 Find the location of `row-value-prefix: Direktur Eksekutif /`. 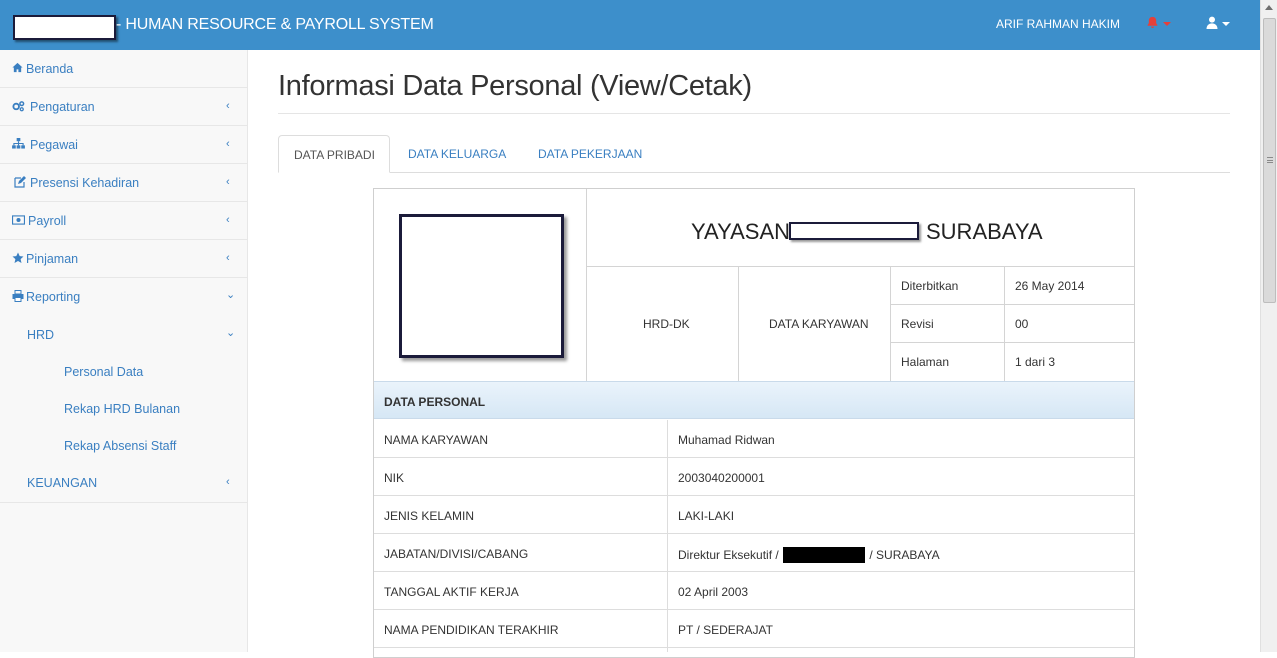

row-value-prefix: Direktur Eksekutif / is located at coordinates (730, 555).